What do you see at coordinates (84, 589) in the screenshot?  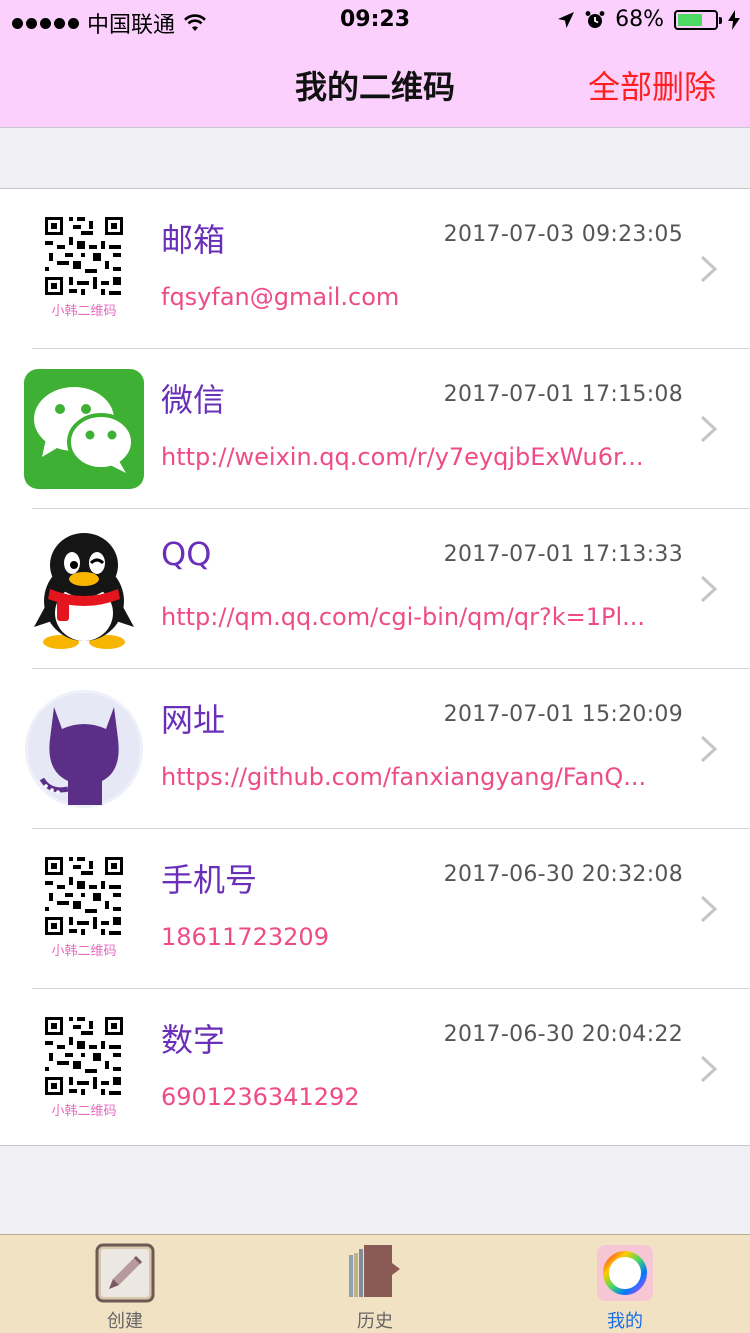 I see `qq-penguin-icon` at bounding box center [84, 589].